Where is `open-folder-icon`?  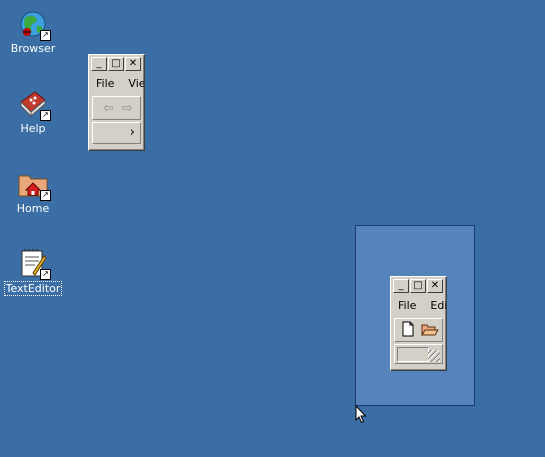
open-folder-icon is located at coordinates (430, 330).